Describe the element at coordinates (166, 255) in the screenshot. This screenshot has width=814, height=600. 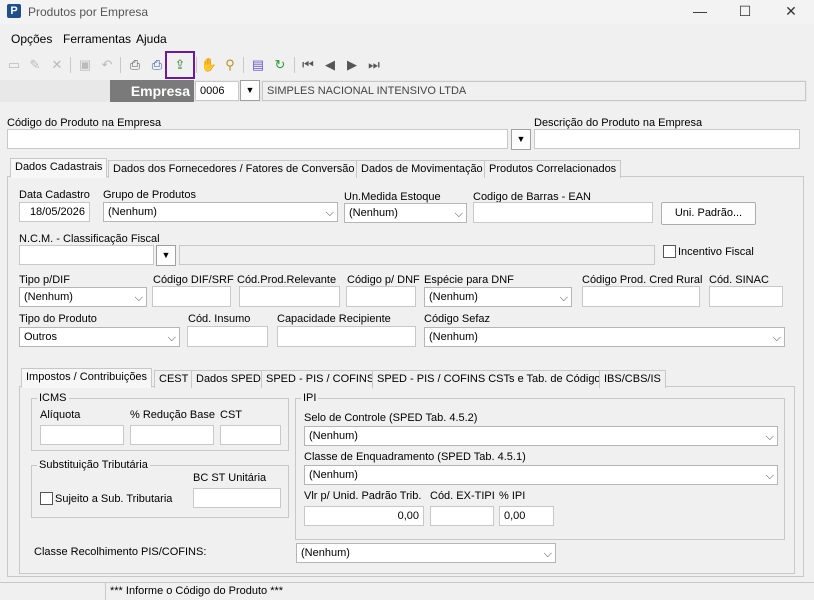
I see `ncm-dropdown: ▼` at that location.